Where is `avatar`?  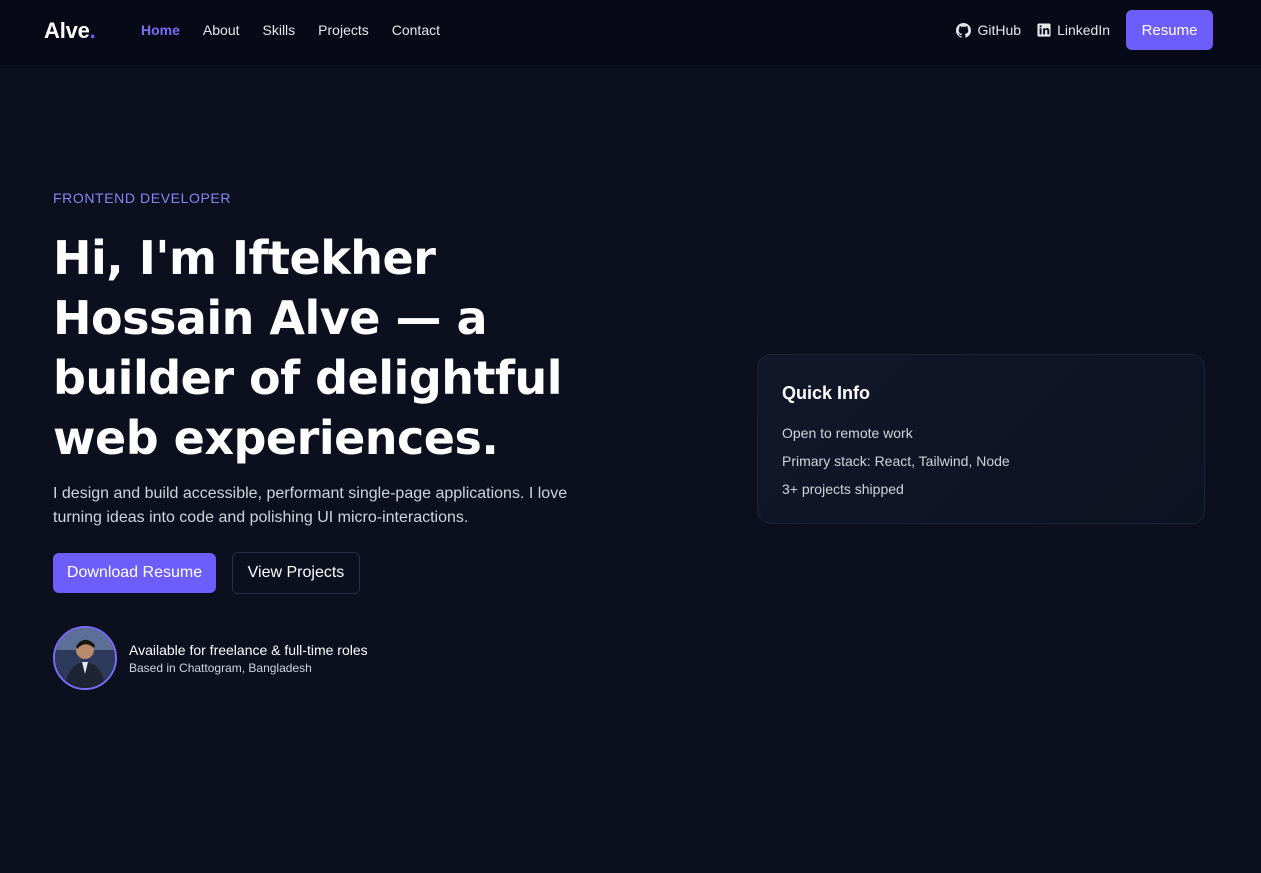
avatar is located at coordinates (85, 658).